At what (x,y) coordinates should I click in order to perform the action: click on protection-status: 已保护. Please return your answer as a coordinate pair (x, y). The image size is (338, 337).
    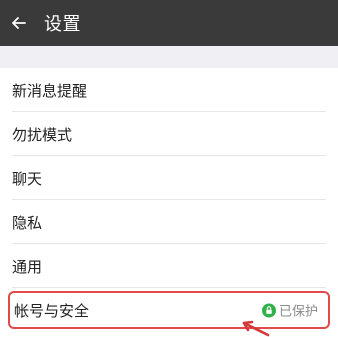
    Looking at the image, I should click on (289, 310).